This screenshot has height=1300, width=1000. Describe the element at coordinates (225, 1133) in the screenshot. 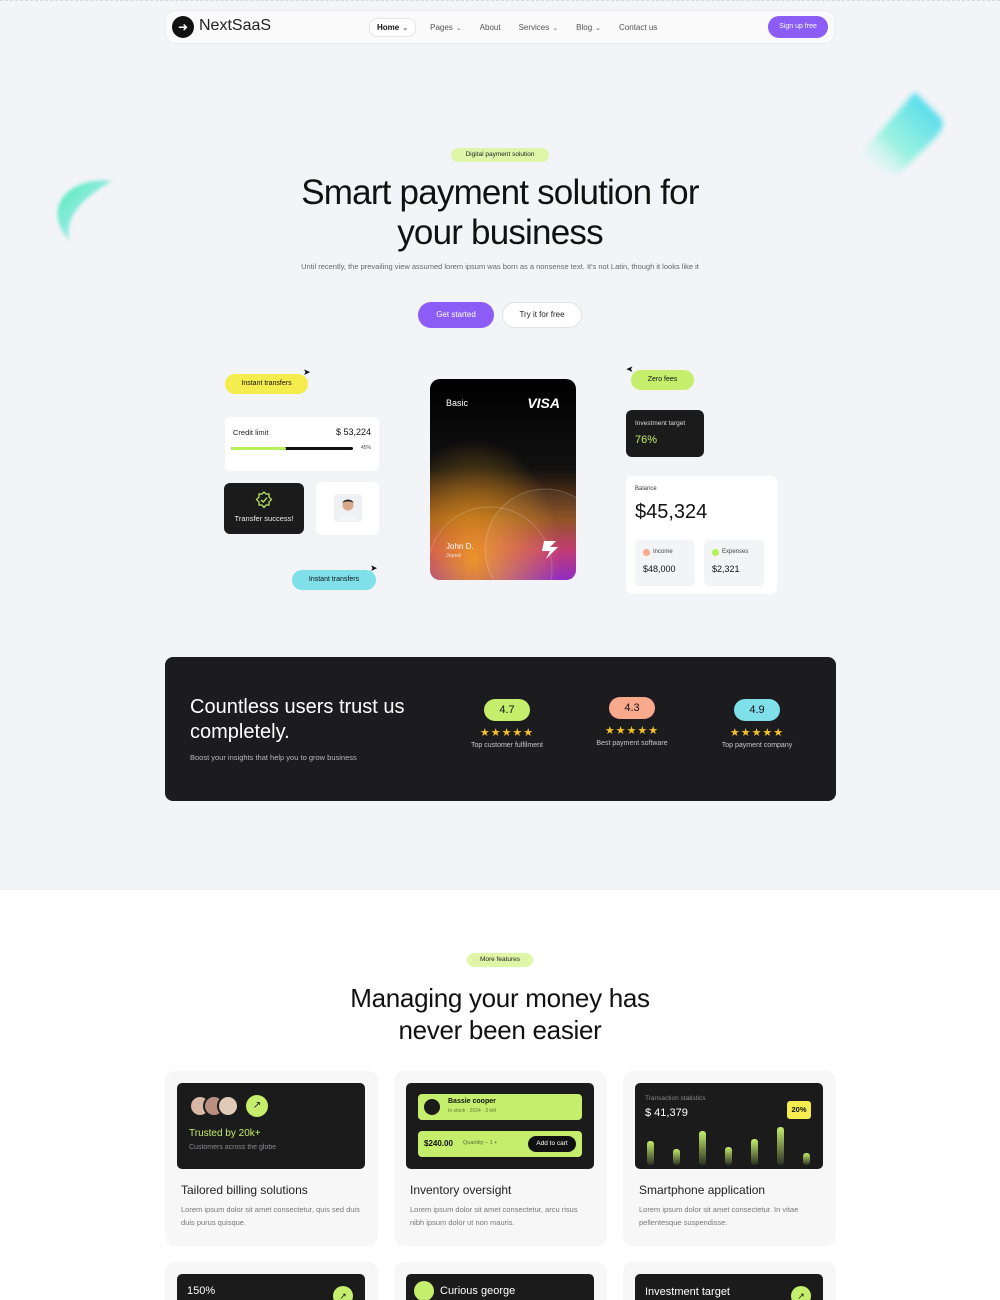

I see `trusted-label: Trusted by 20k+` at that location.